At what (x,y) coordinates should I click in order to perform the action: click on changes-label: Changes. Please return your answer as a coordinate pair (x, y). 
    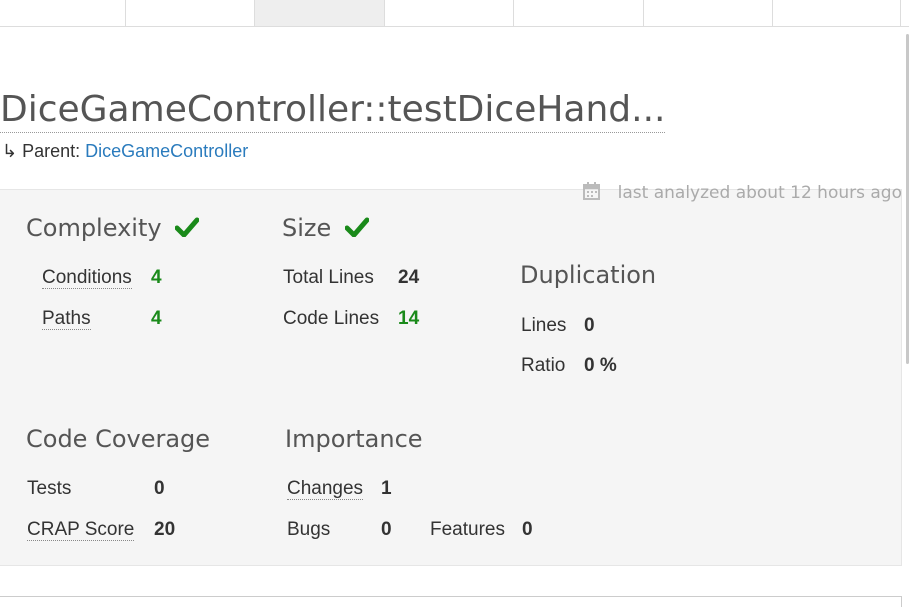
    Looking at the image, I should click on (325, 489).